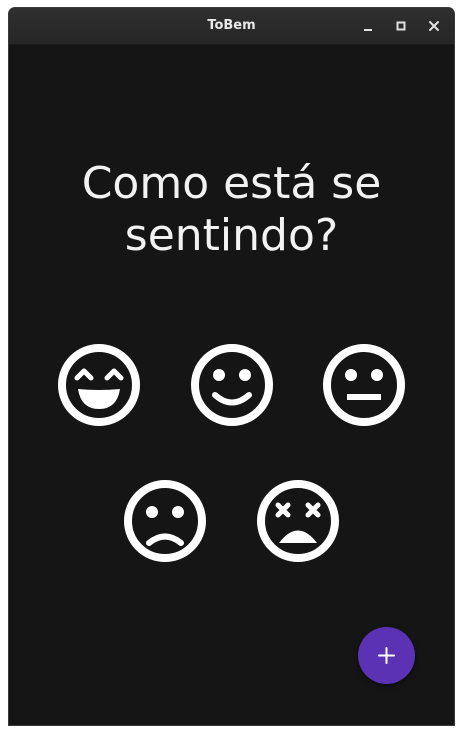 This screenshot has width=463, height=734. I want to click on mood-sad-button, so click(165, 521).